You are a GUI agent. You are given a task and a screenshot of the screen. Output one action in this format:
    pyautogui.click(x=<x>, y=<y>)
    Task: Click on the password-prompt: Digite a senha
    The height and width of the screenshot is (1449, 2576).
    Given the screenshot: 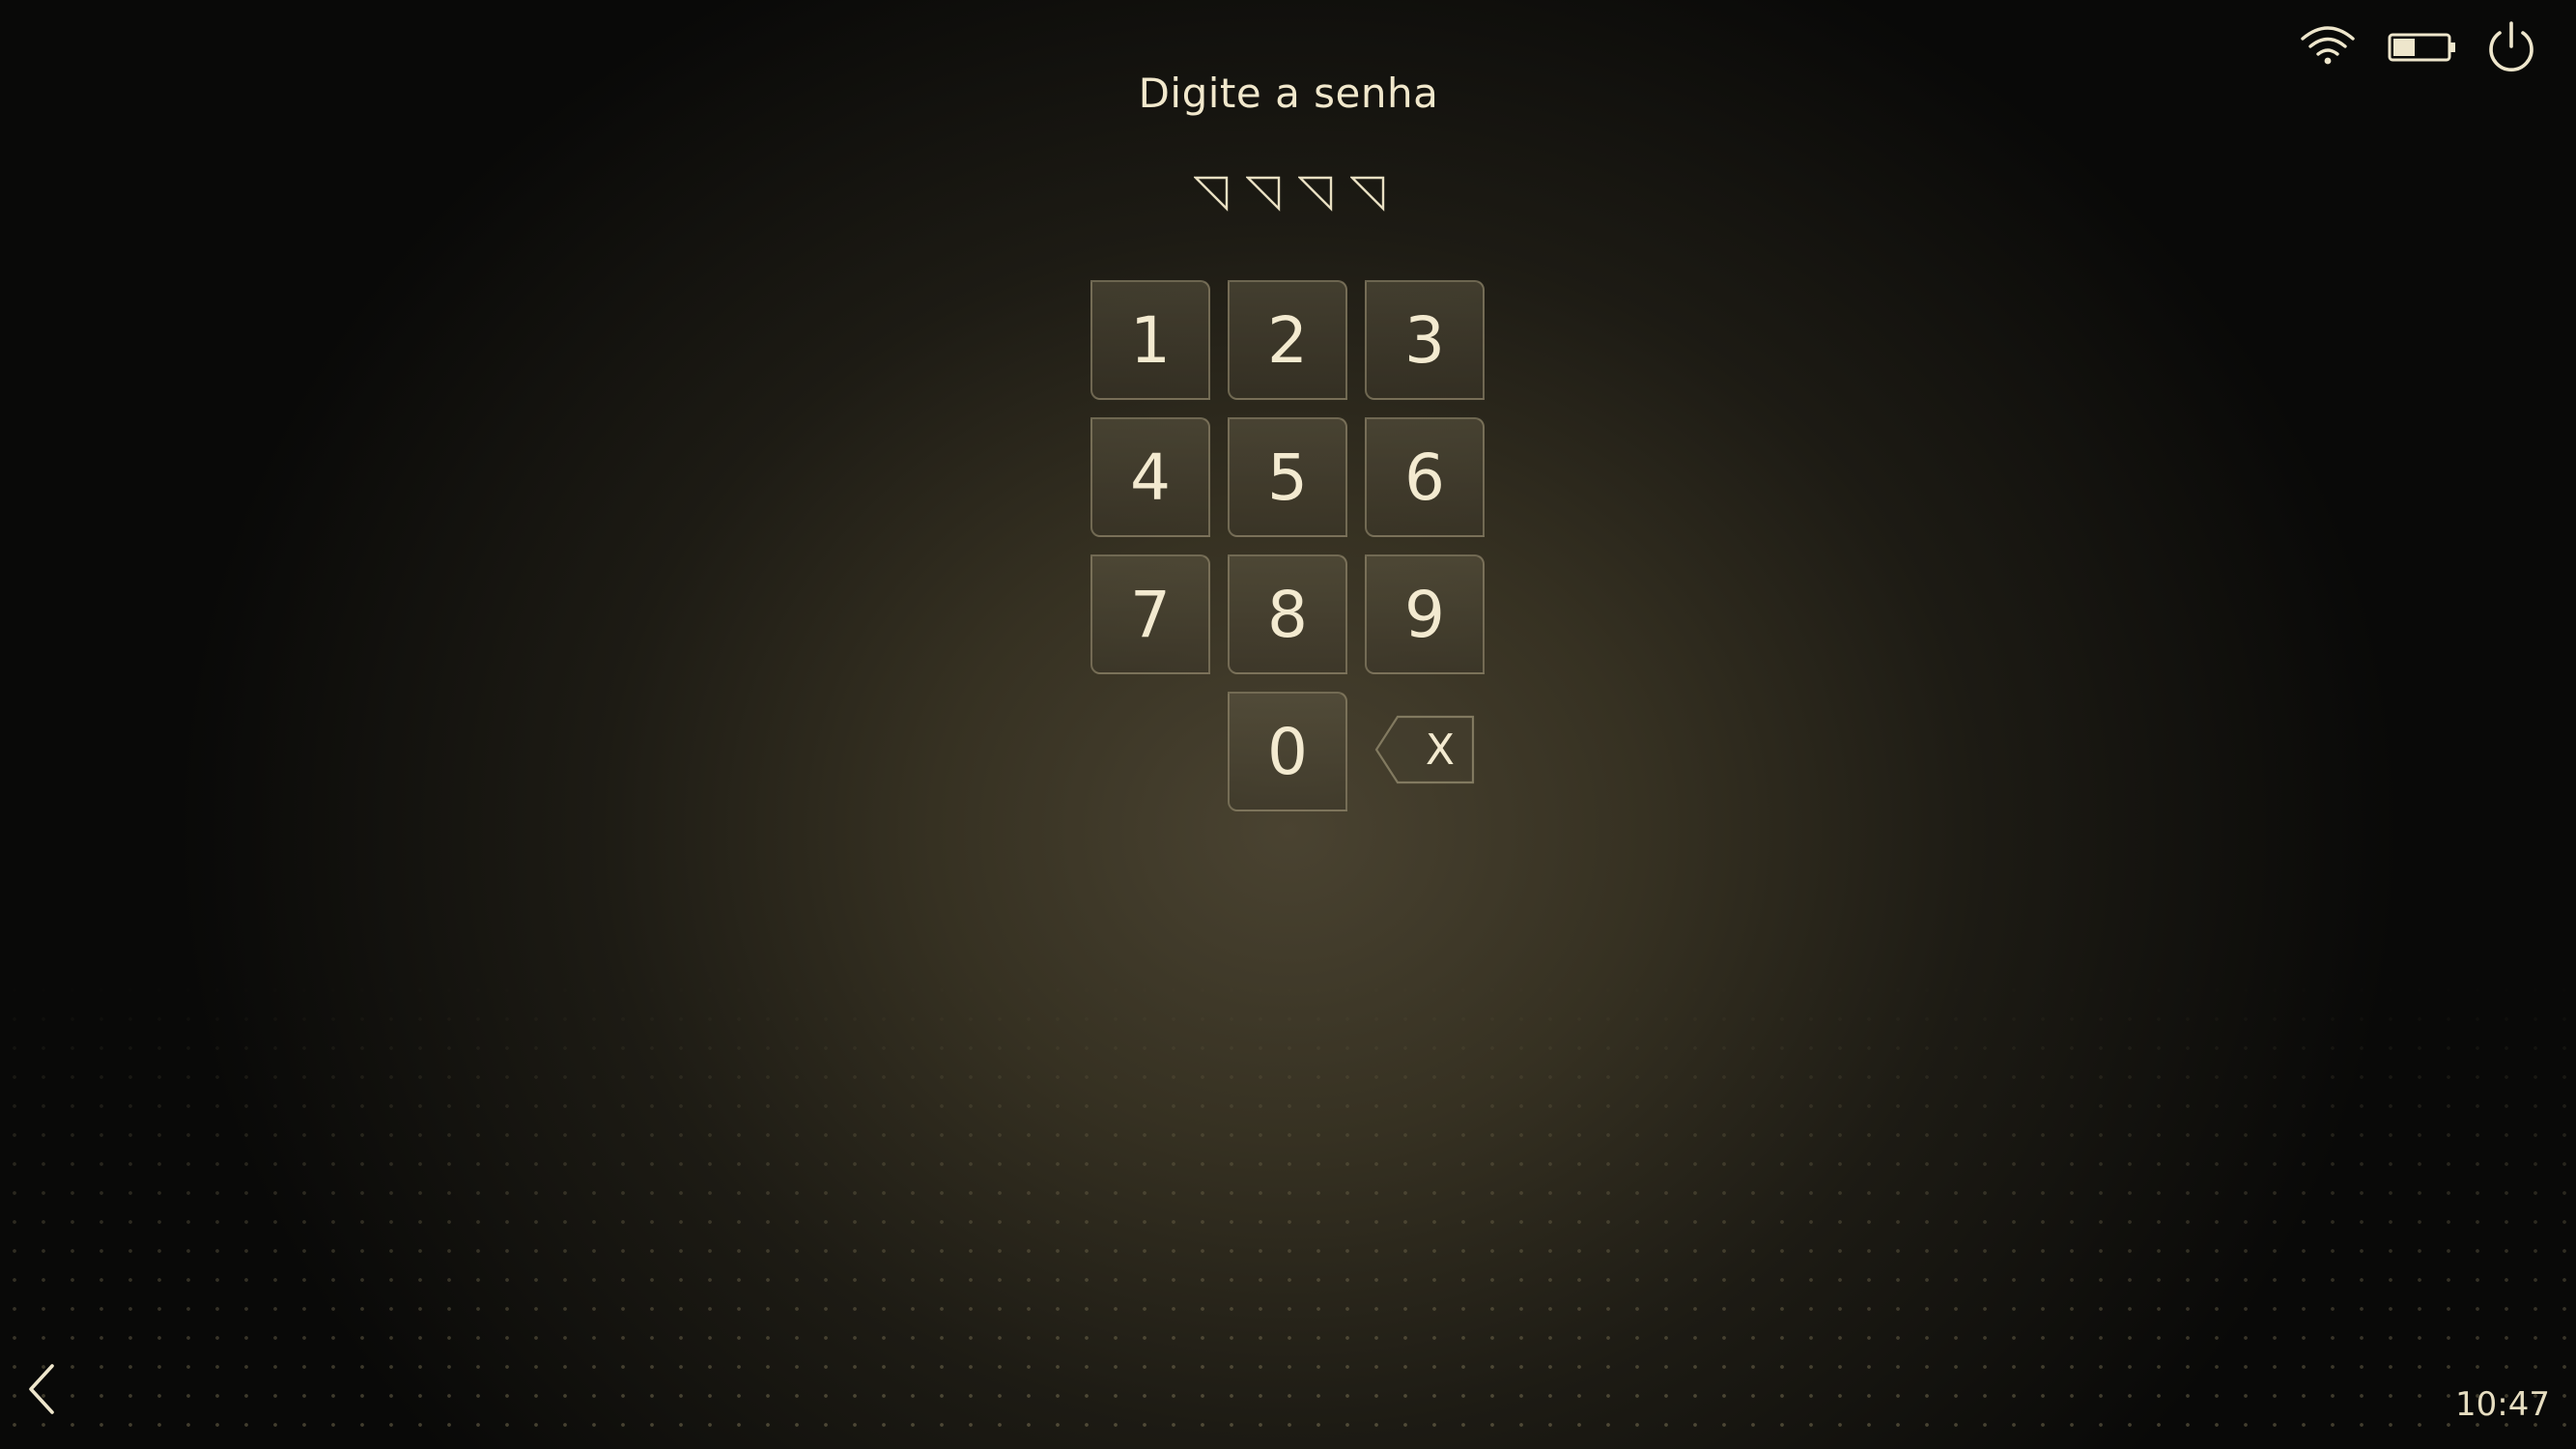 What is the action you would take?
    pyautogui.click(x=1288, y=93)
    